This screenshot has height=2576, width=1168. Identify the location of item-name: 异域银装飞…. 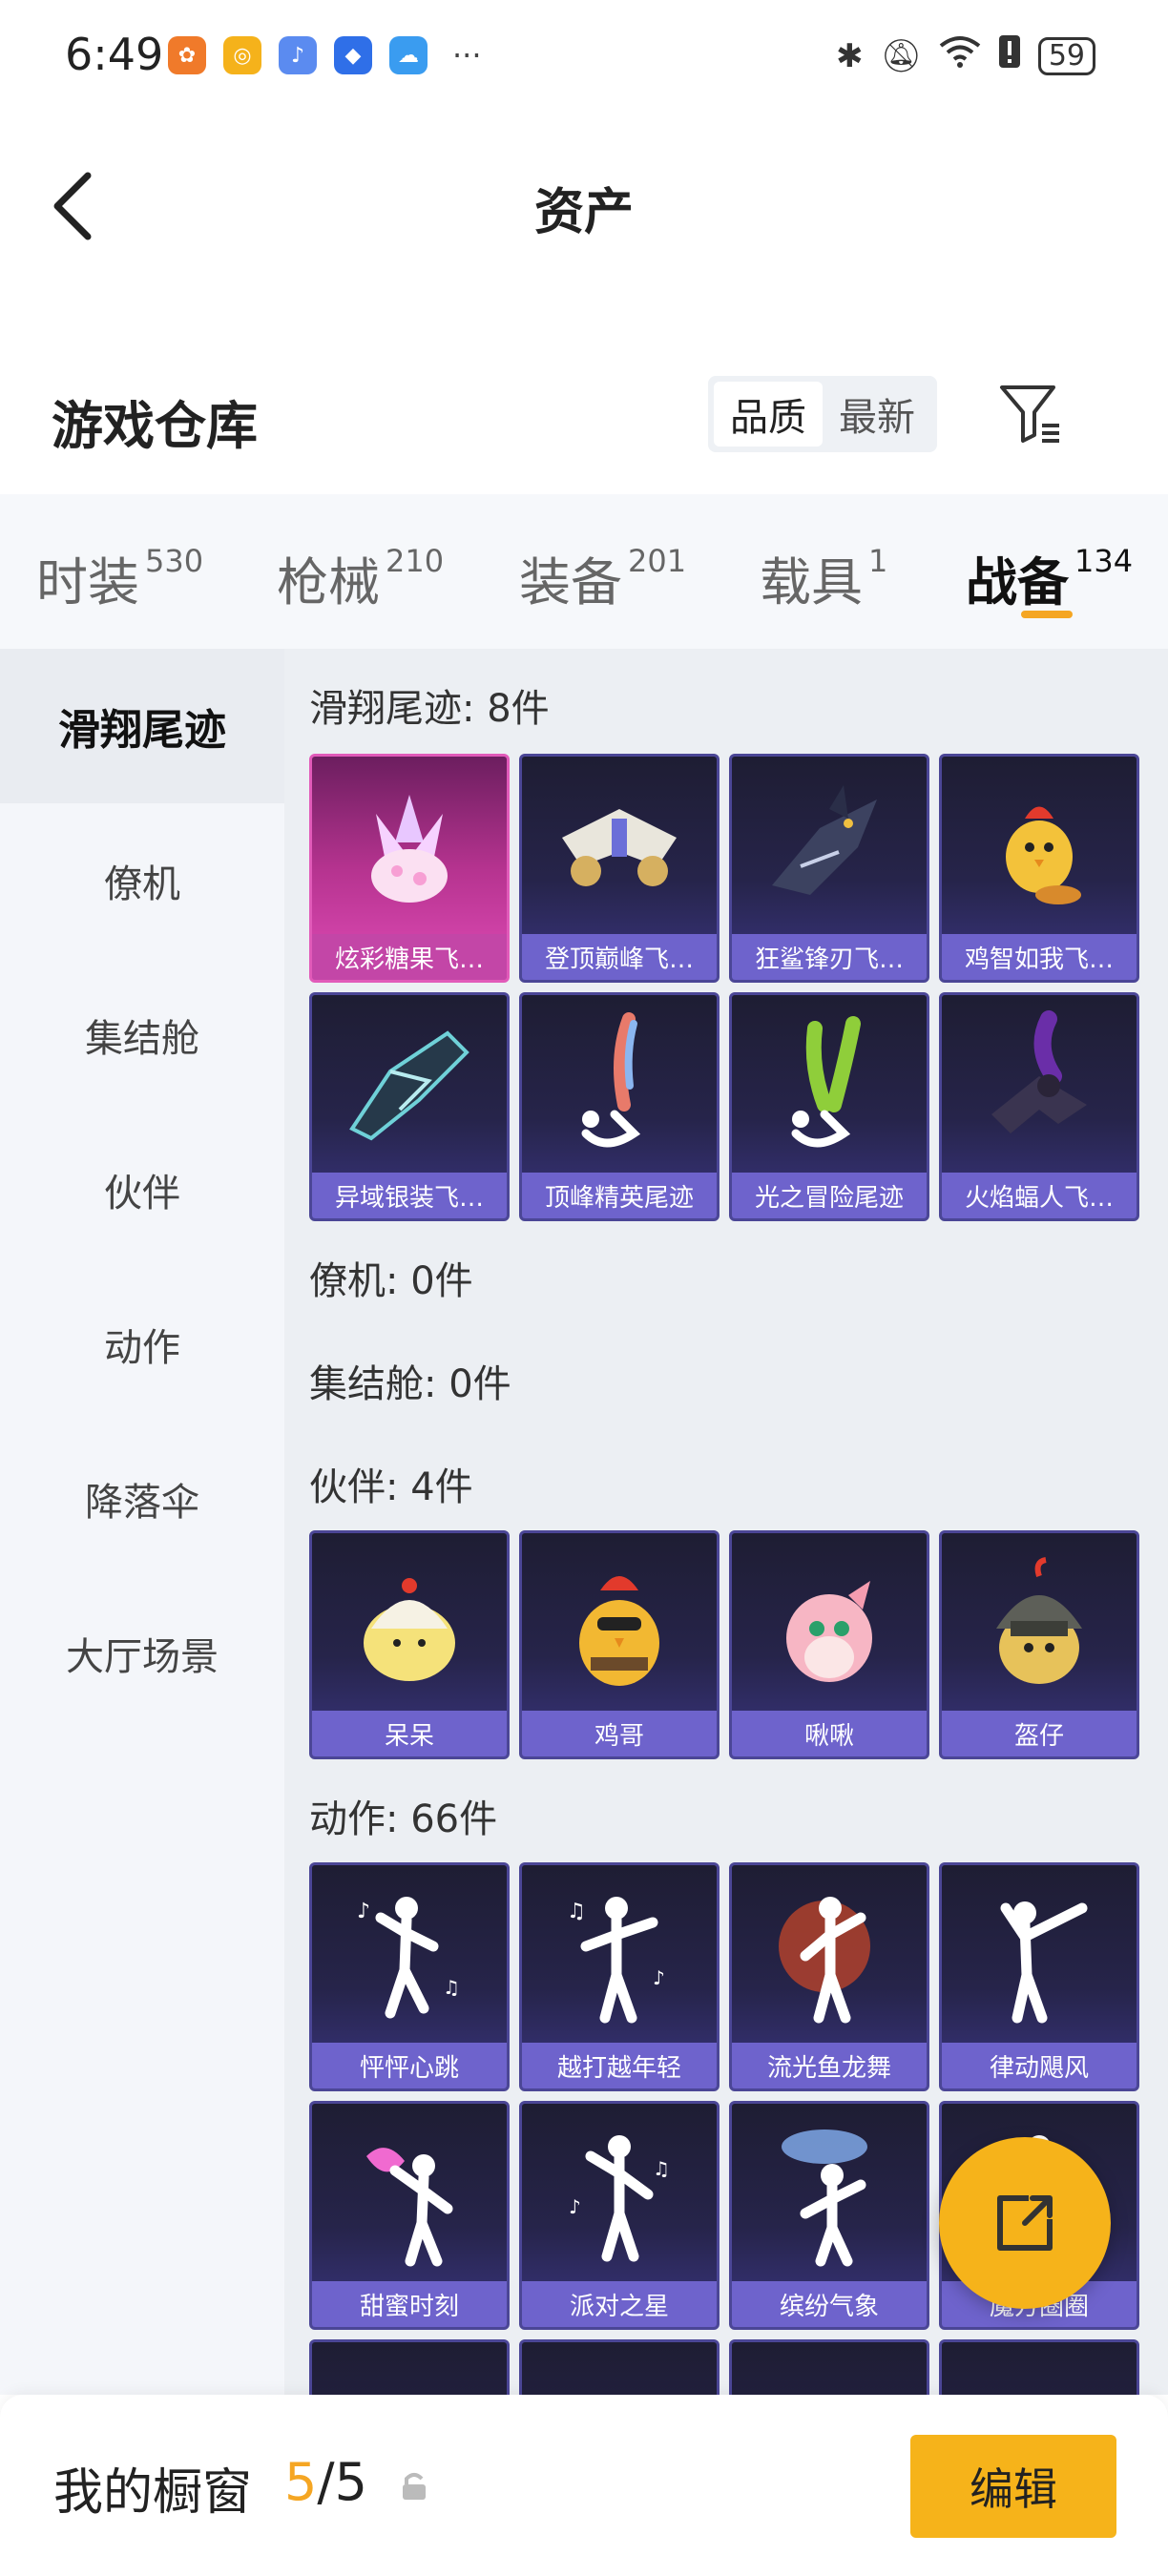
(409, 1195).